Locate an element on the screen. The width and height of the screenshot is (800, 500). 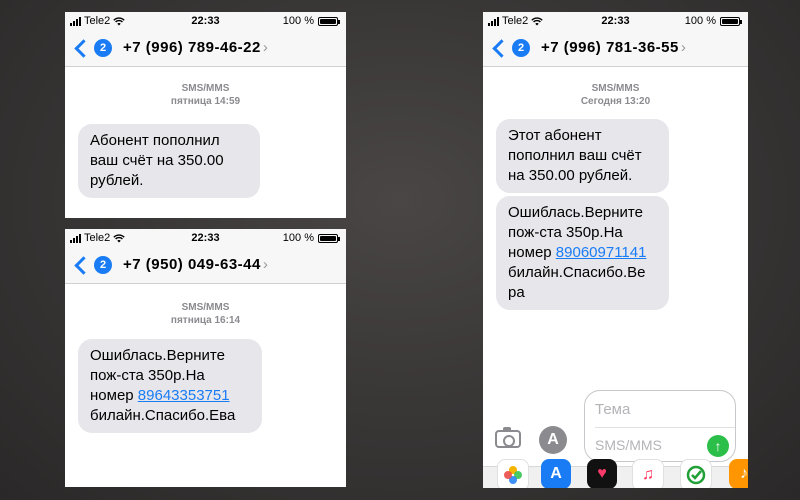
message-text: билайн.Спасибо.Ве ра is located at coordinates (577, 282).